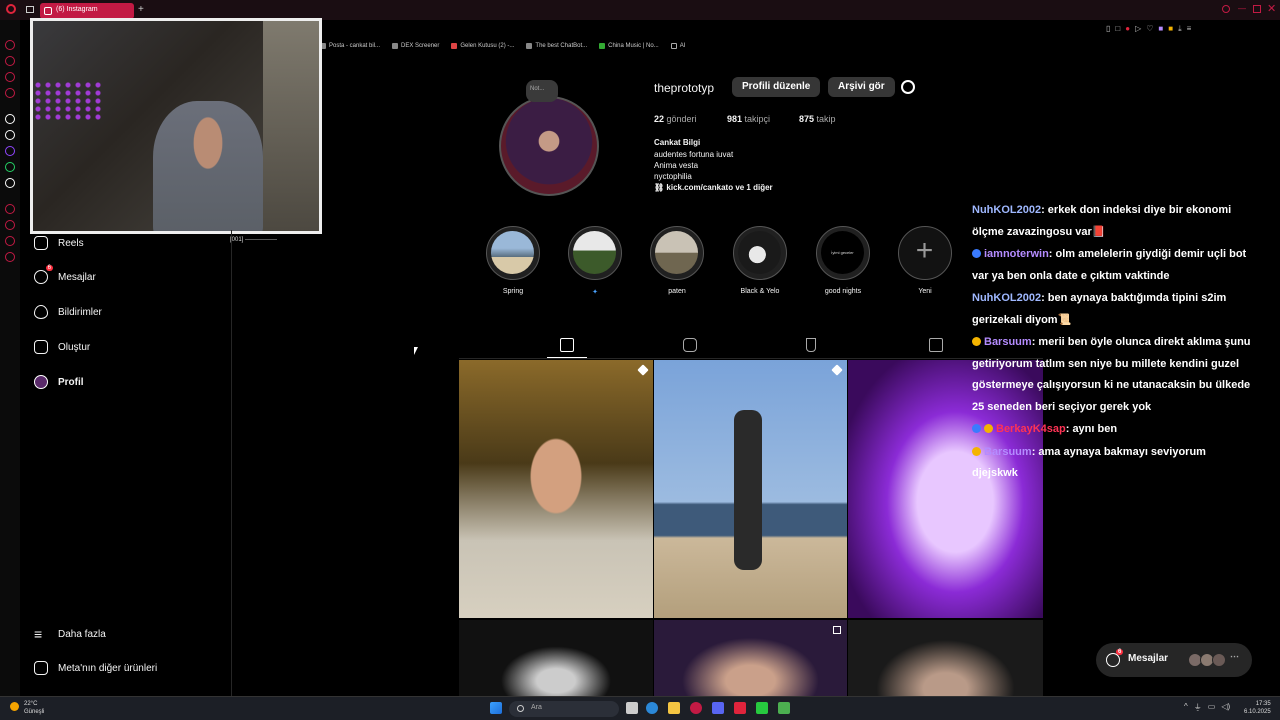 The image size is (1280, 720). What do you see at coordinates (1149, 29) in the screenshot?
I see `heart-icon: ♡` at bounding box center [1149, 29].